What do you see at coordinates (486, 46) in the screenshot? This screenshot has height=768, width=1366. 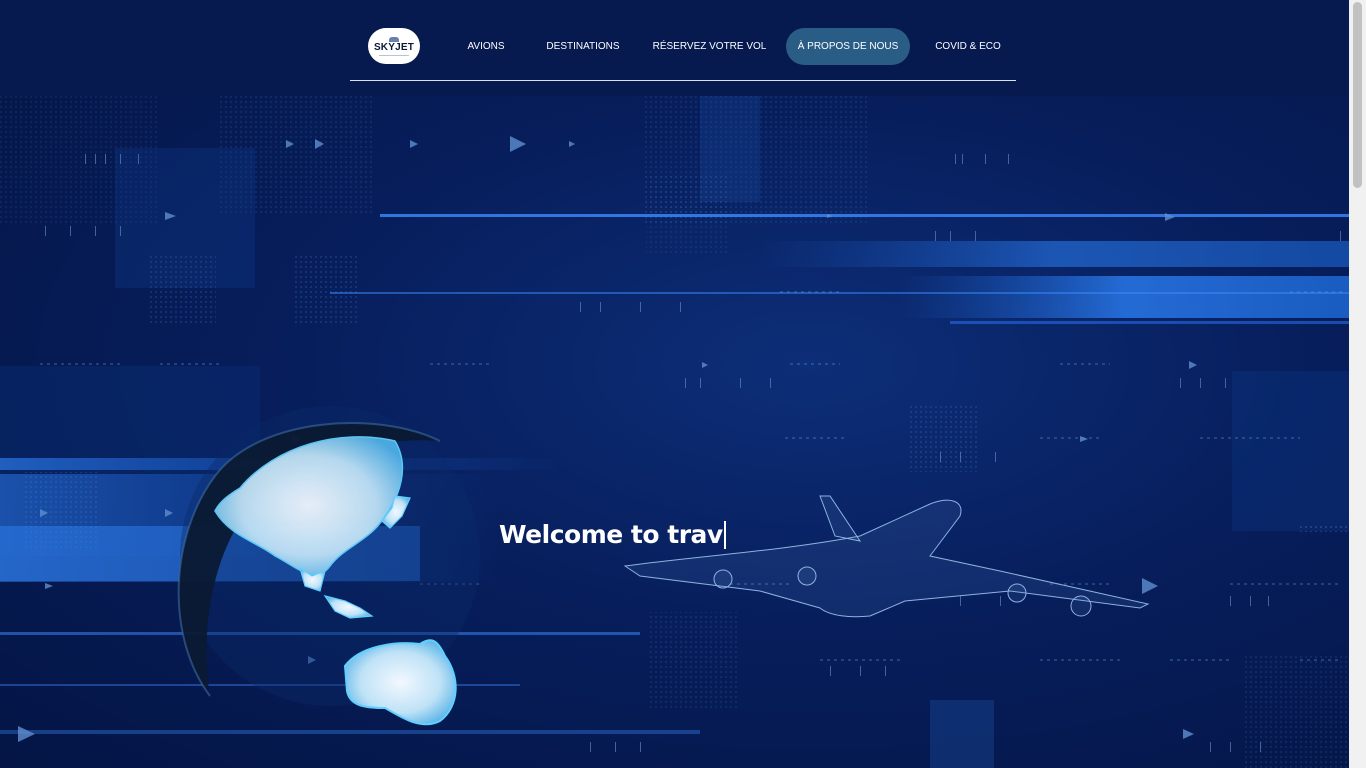 I see `nav-item-avions: AVIONS` at bounding box center [486, 46].